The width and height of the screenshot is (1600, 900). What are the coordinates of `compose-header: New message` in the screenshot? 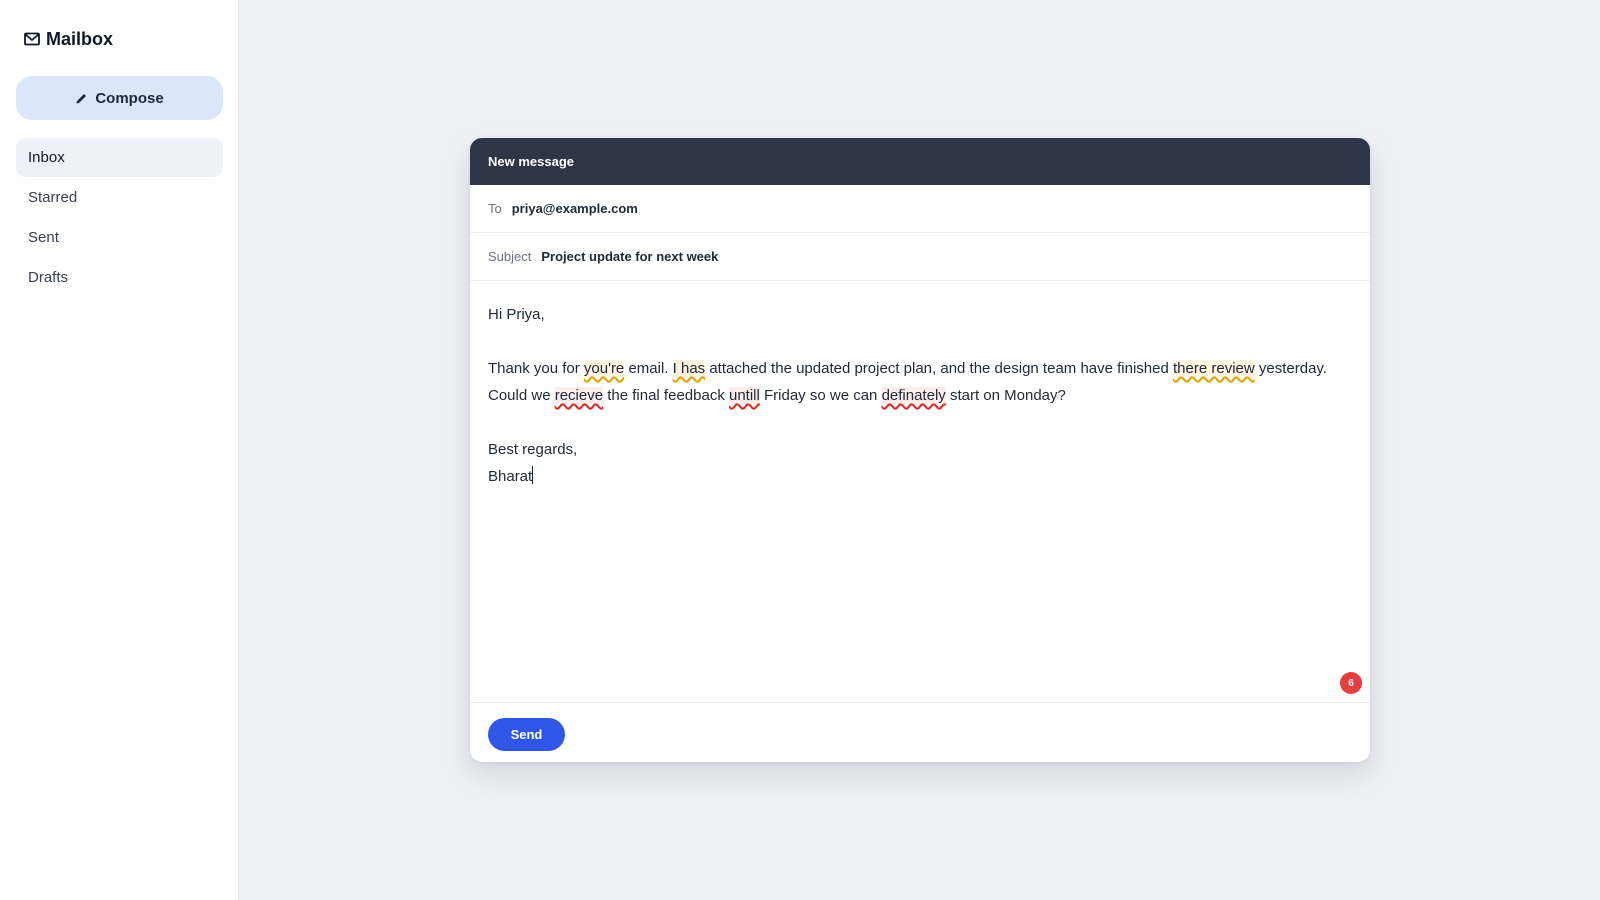 It's located at (920, 161).